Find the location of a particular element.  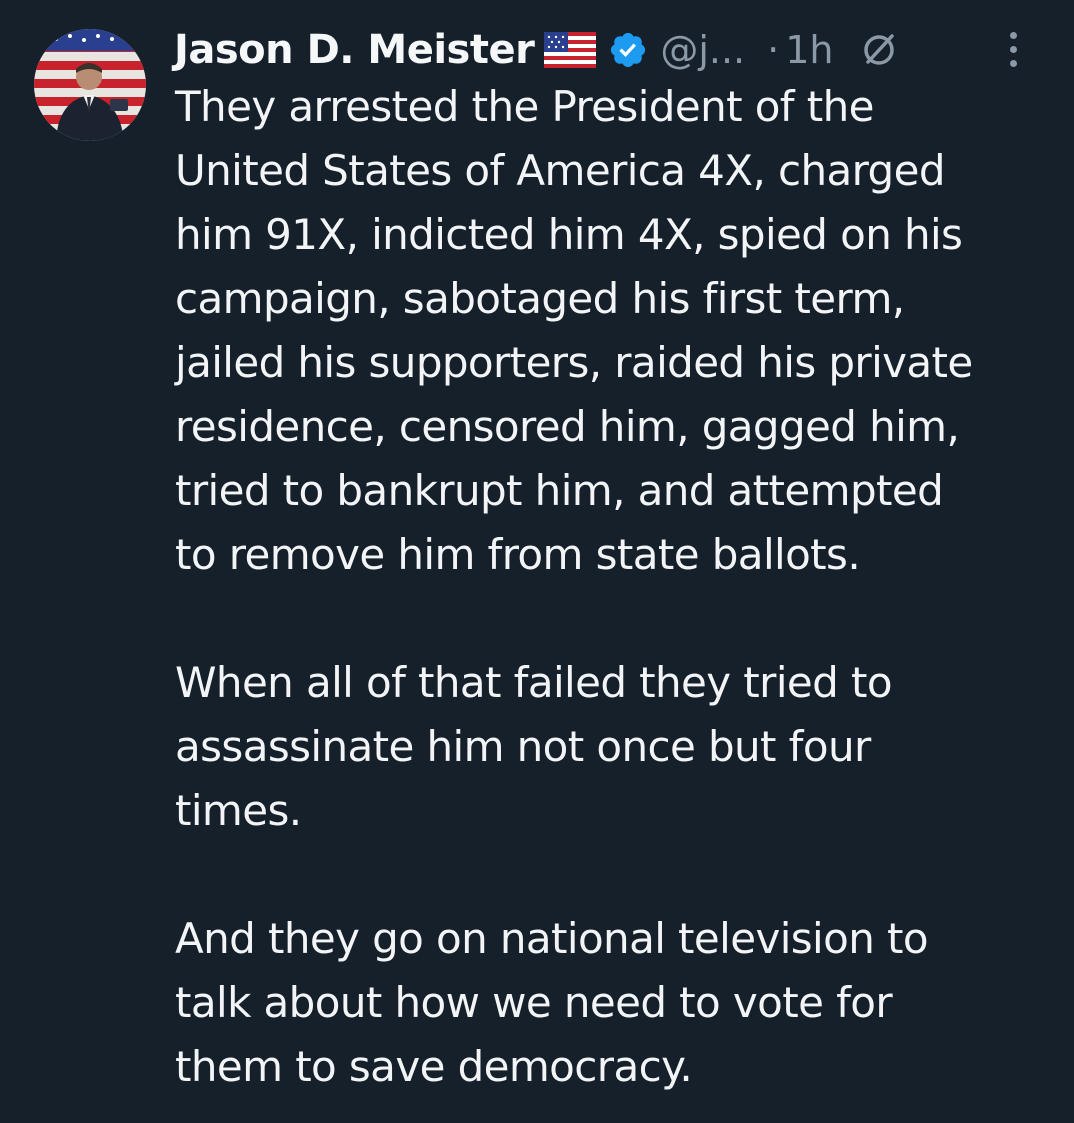

timestamp: 1h is located at coordinates (809, 50).